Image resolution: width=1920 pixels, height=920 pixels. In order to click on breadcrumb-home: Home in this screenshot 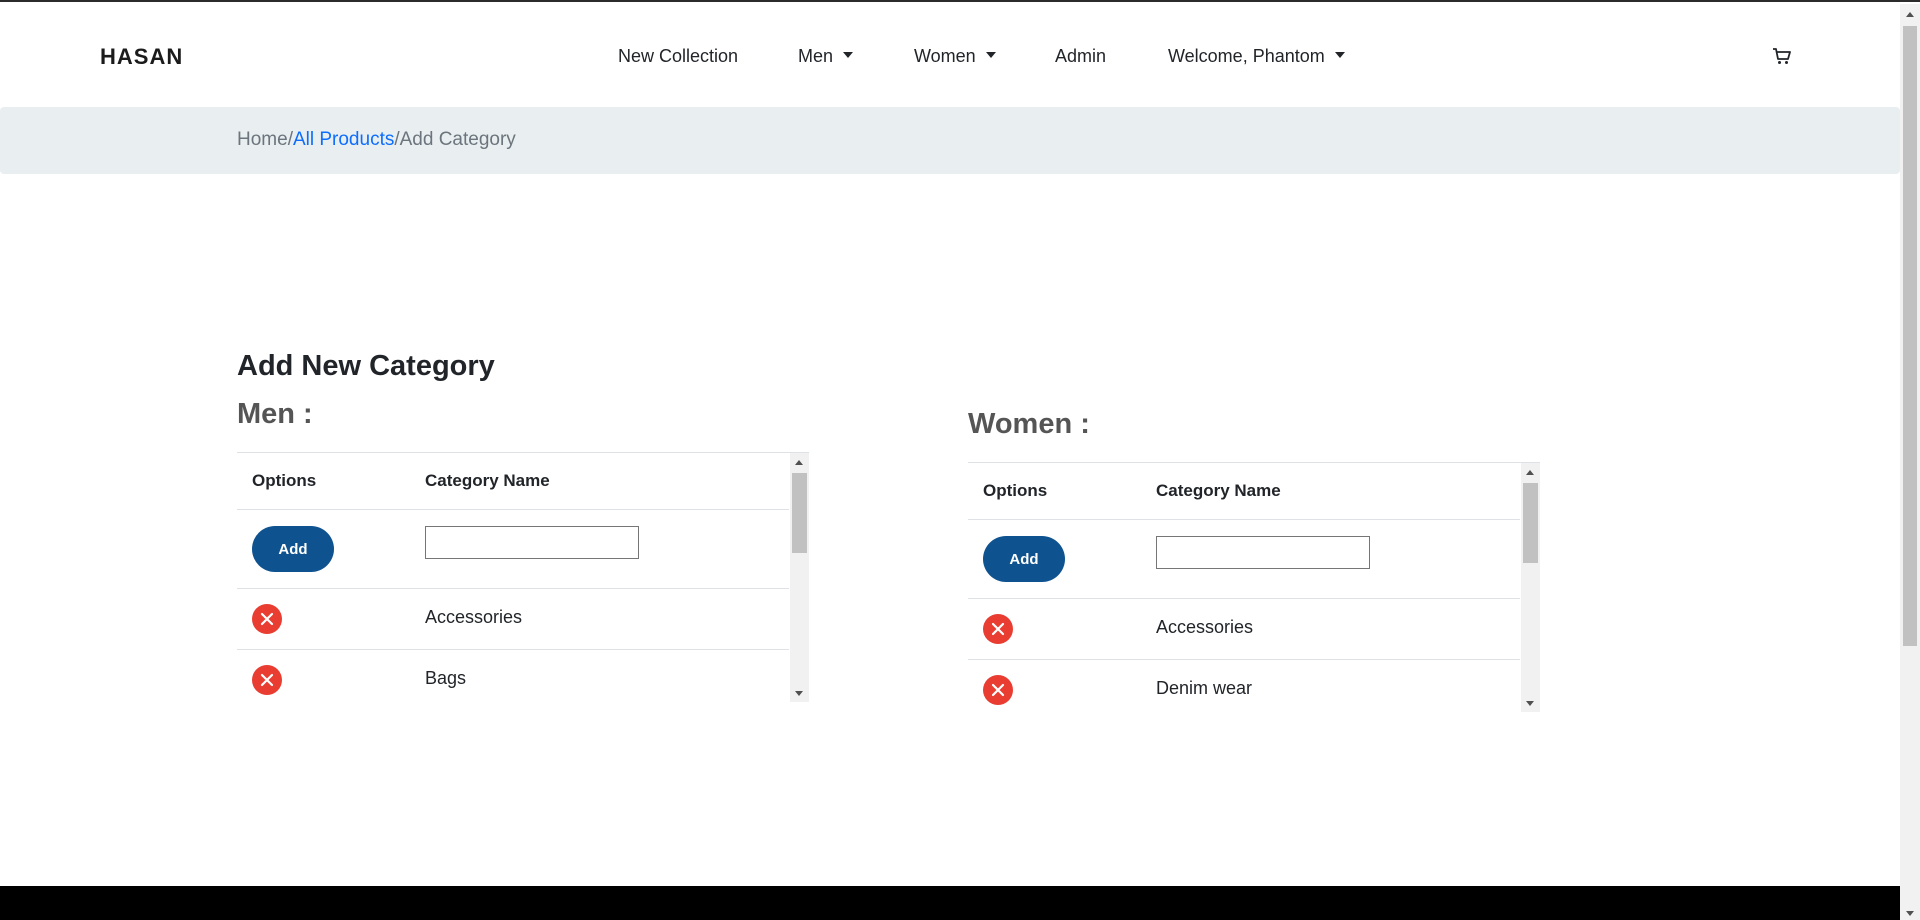, I will do `click(262, 139)`.